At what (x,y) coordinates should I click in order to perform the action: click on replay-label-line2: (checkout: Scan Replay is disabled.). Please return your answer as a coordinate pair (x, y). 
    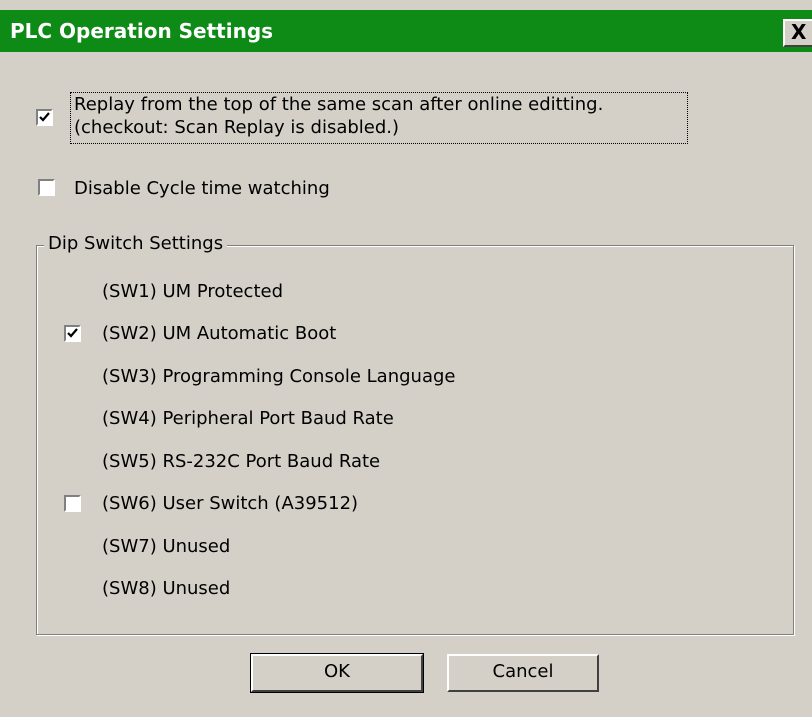
    Looking at the image, I should click on (237, 127).